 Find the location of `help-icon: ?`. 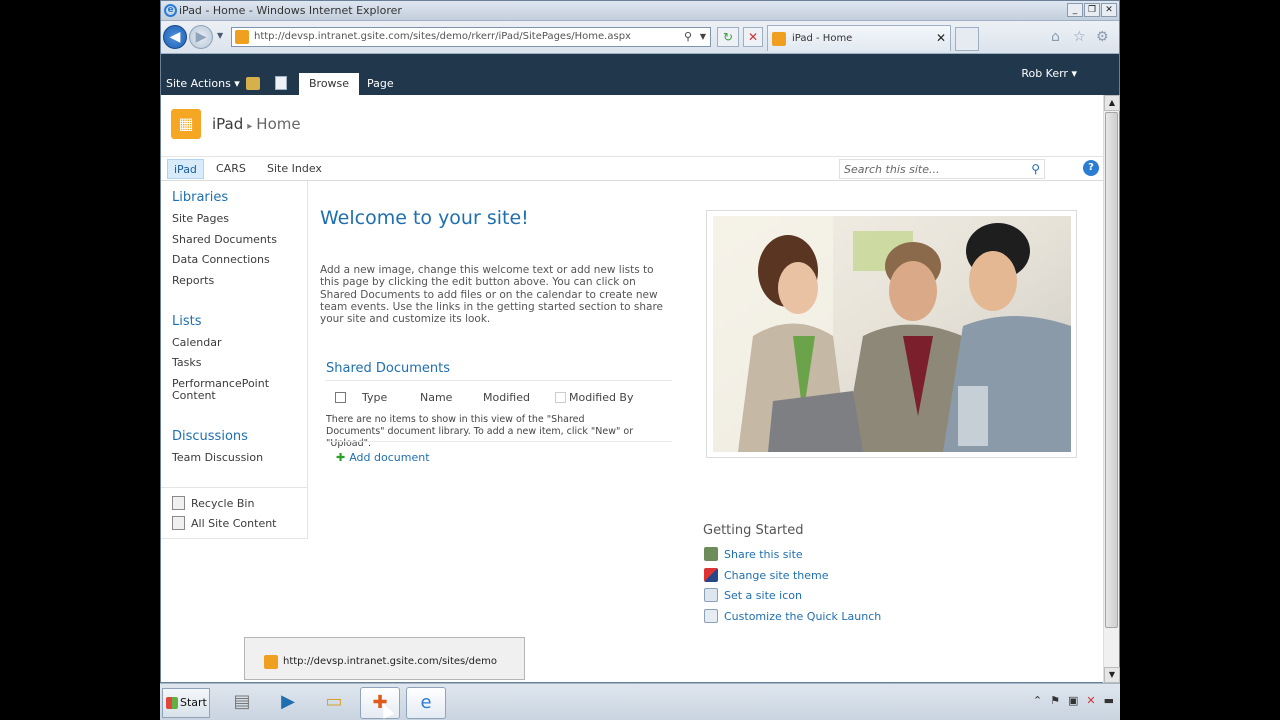

help-icon: ? is located at coordinates (1091, 168).